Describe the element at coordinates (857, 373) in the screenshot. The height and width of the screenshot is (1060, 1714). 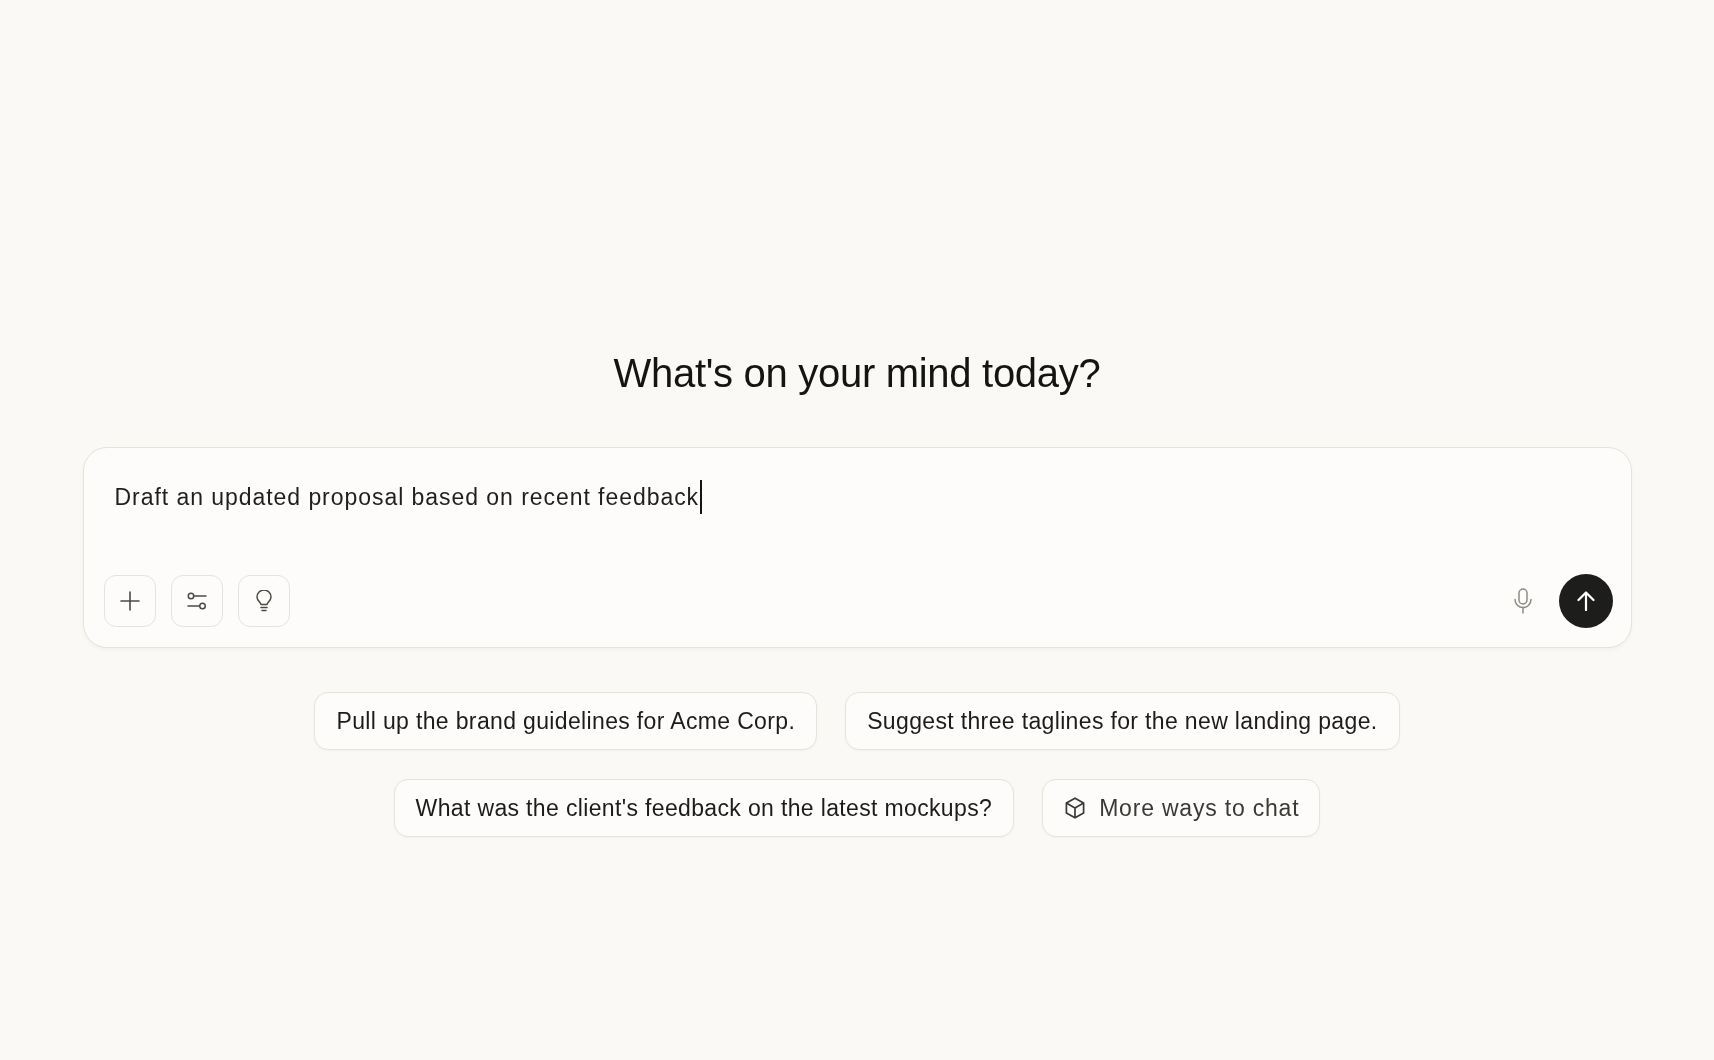
I see `page-heading: What's on your mind today?` at that location.